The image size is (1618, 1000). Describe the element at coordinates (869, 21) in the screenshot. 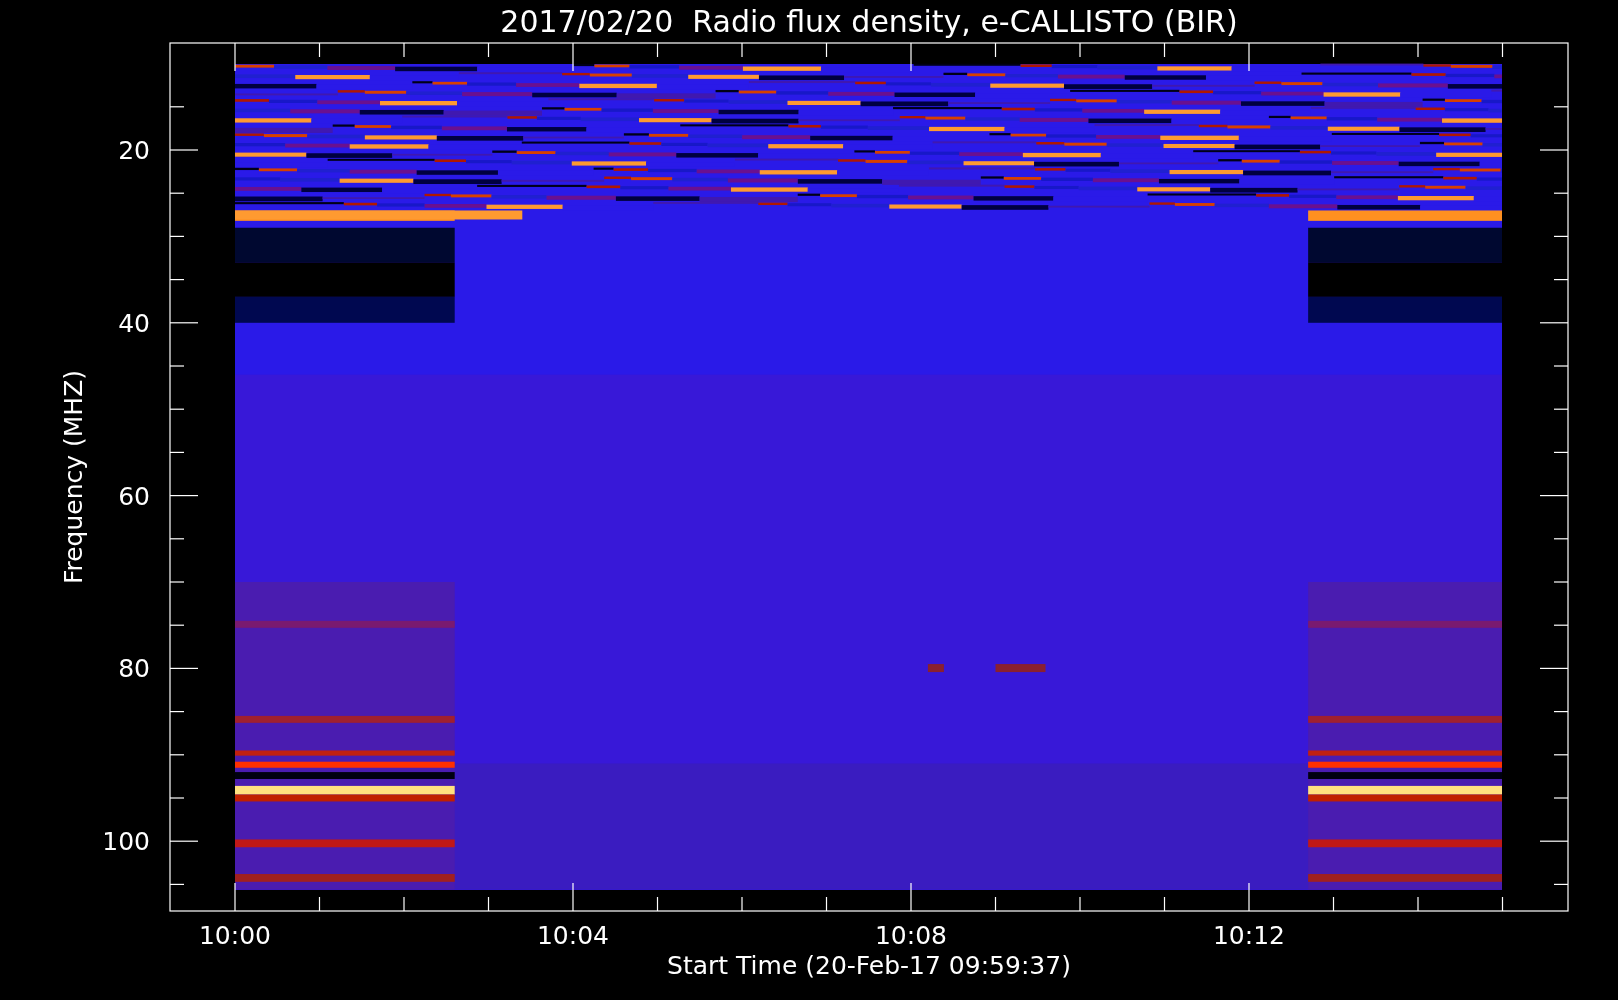

I see `chart-title: 2017/02/20 Radio flux density, e-CALLISTO (BIR)` at that location.